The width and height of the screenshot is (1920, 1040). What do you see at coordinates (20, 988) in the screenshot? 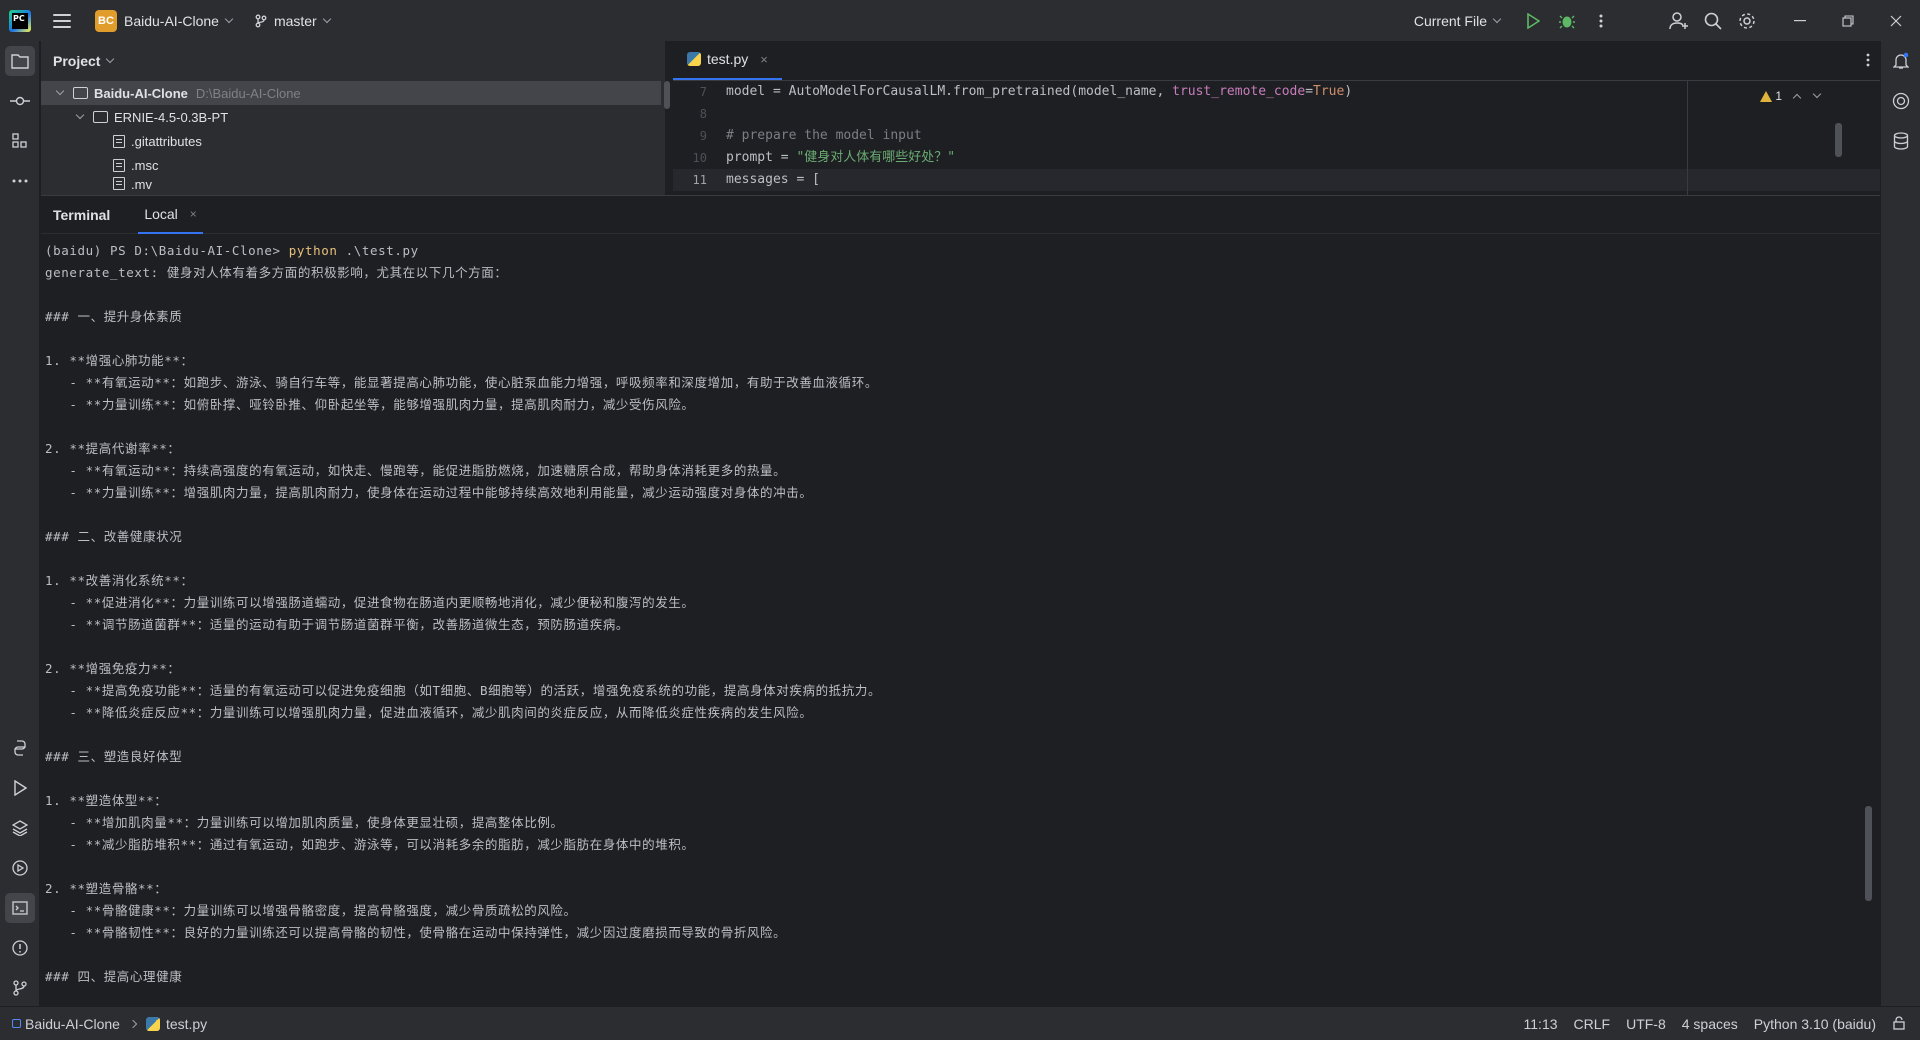
I see `git-tool-icon` at bounding box center [20, 988].